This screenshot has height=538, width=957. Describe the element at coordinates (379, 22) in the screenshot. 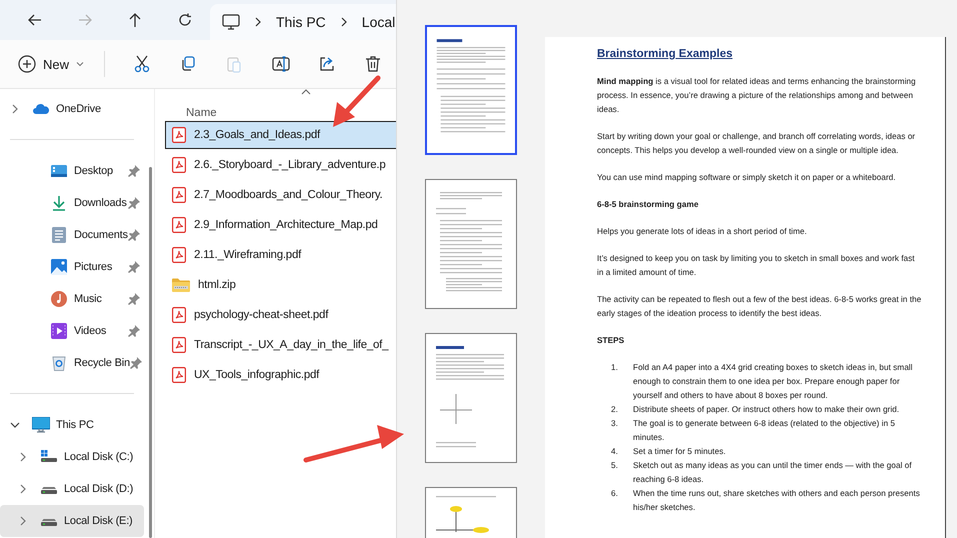

I see `breadcrumb-item: Local` at that location.